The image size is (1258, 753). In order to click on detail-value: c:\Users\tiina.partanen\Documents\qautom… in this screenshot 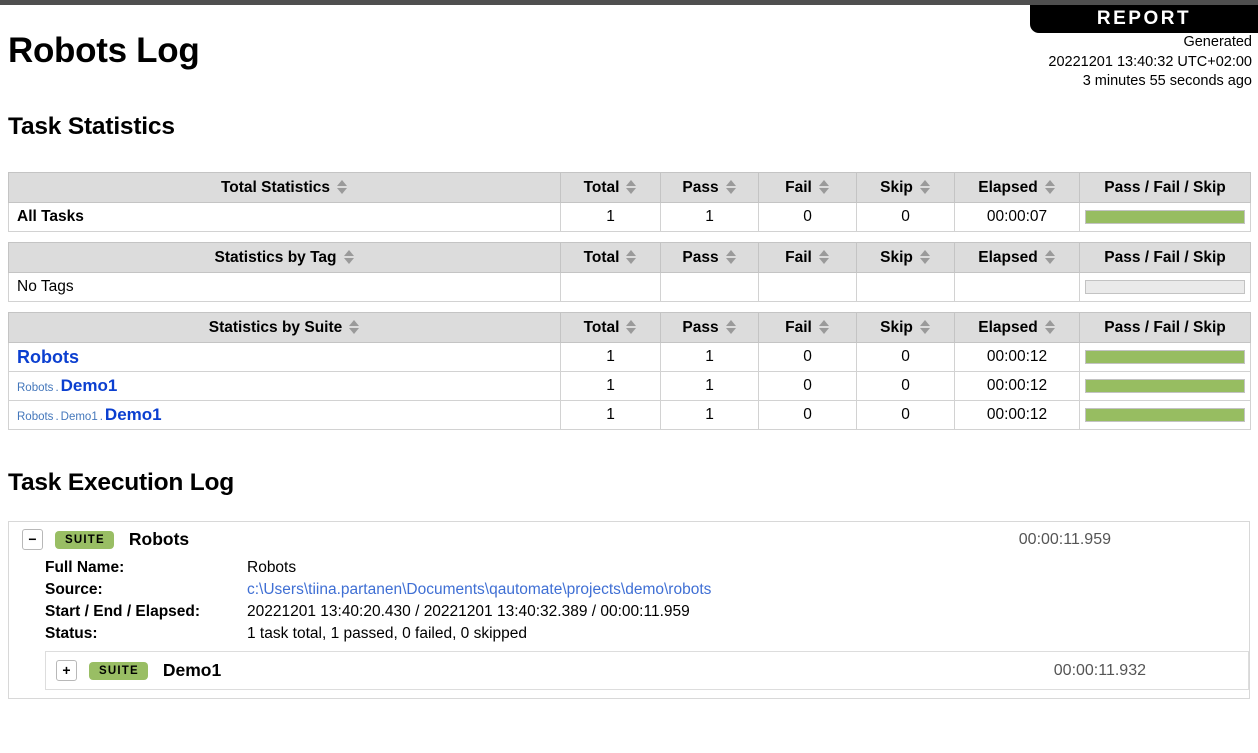, I will do `click(479, 590)`.